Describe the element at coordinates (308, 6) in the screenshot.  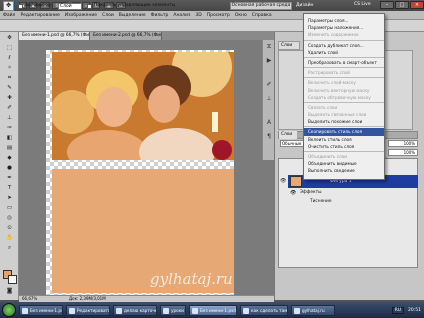
I see `workspace-design-button: Дизайн` at that location.